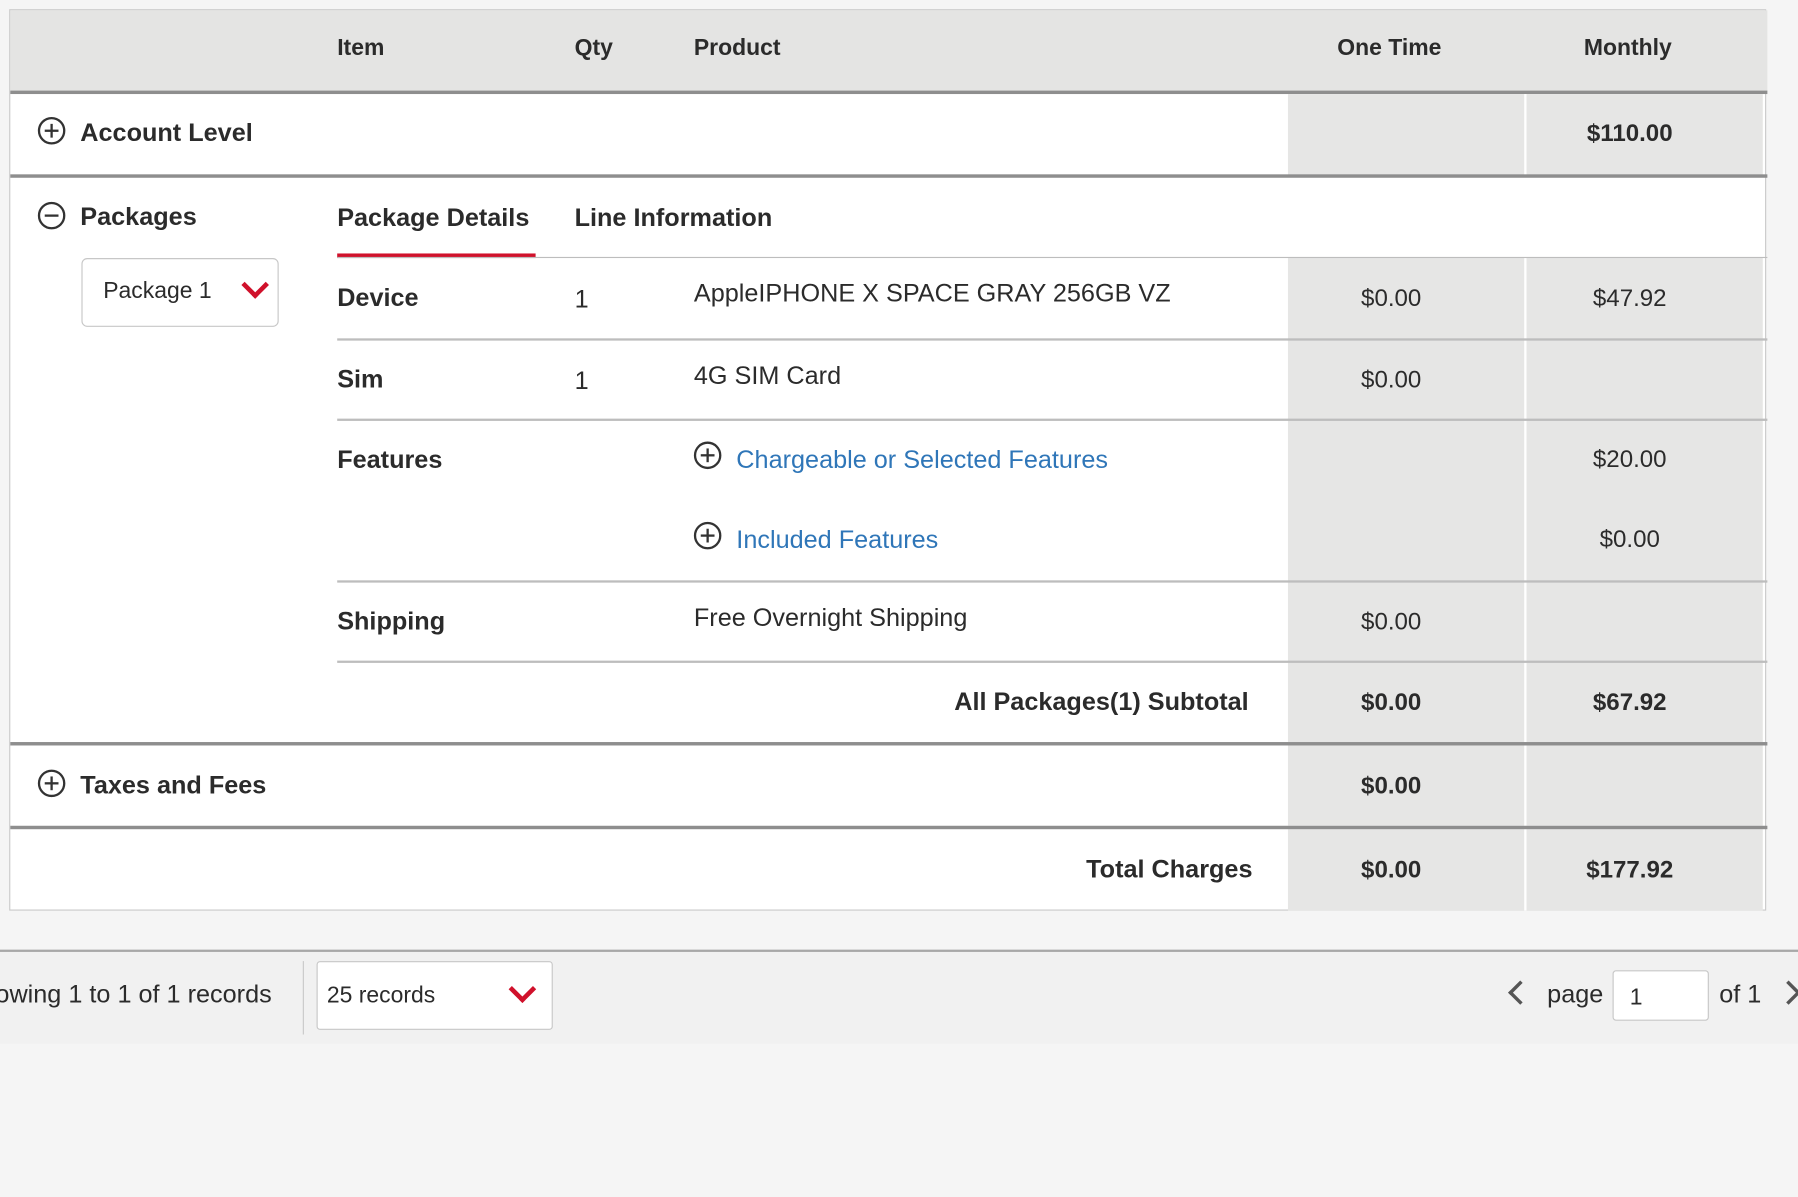 The height and width of the screenshot is (1197, 1798). I want to click on shipping-one-time: $0.00, so click(1391, 622).